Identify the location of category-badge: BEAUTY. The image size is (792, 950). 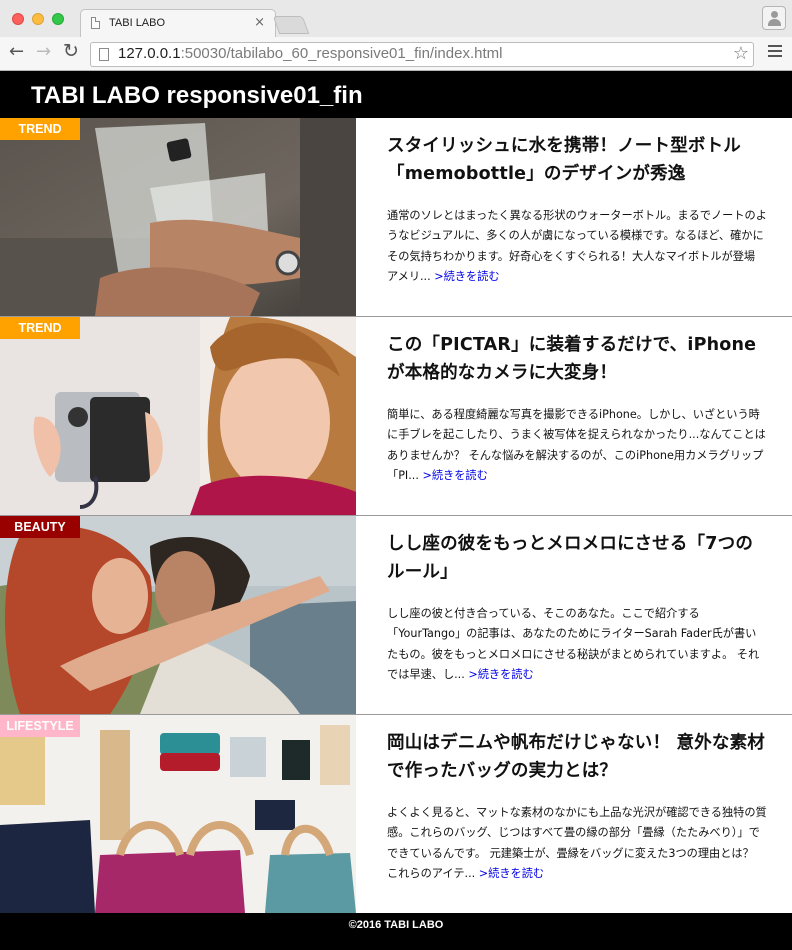
(40, 527).